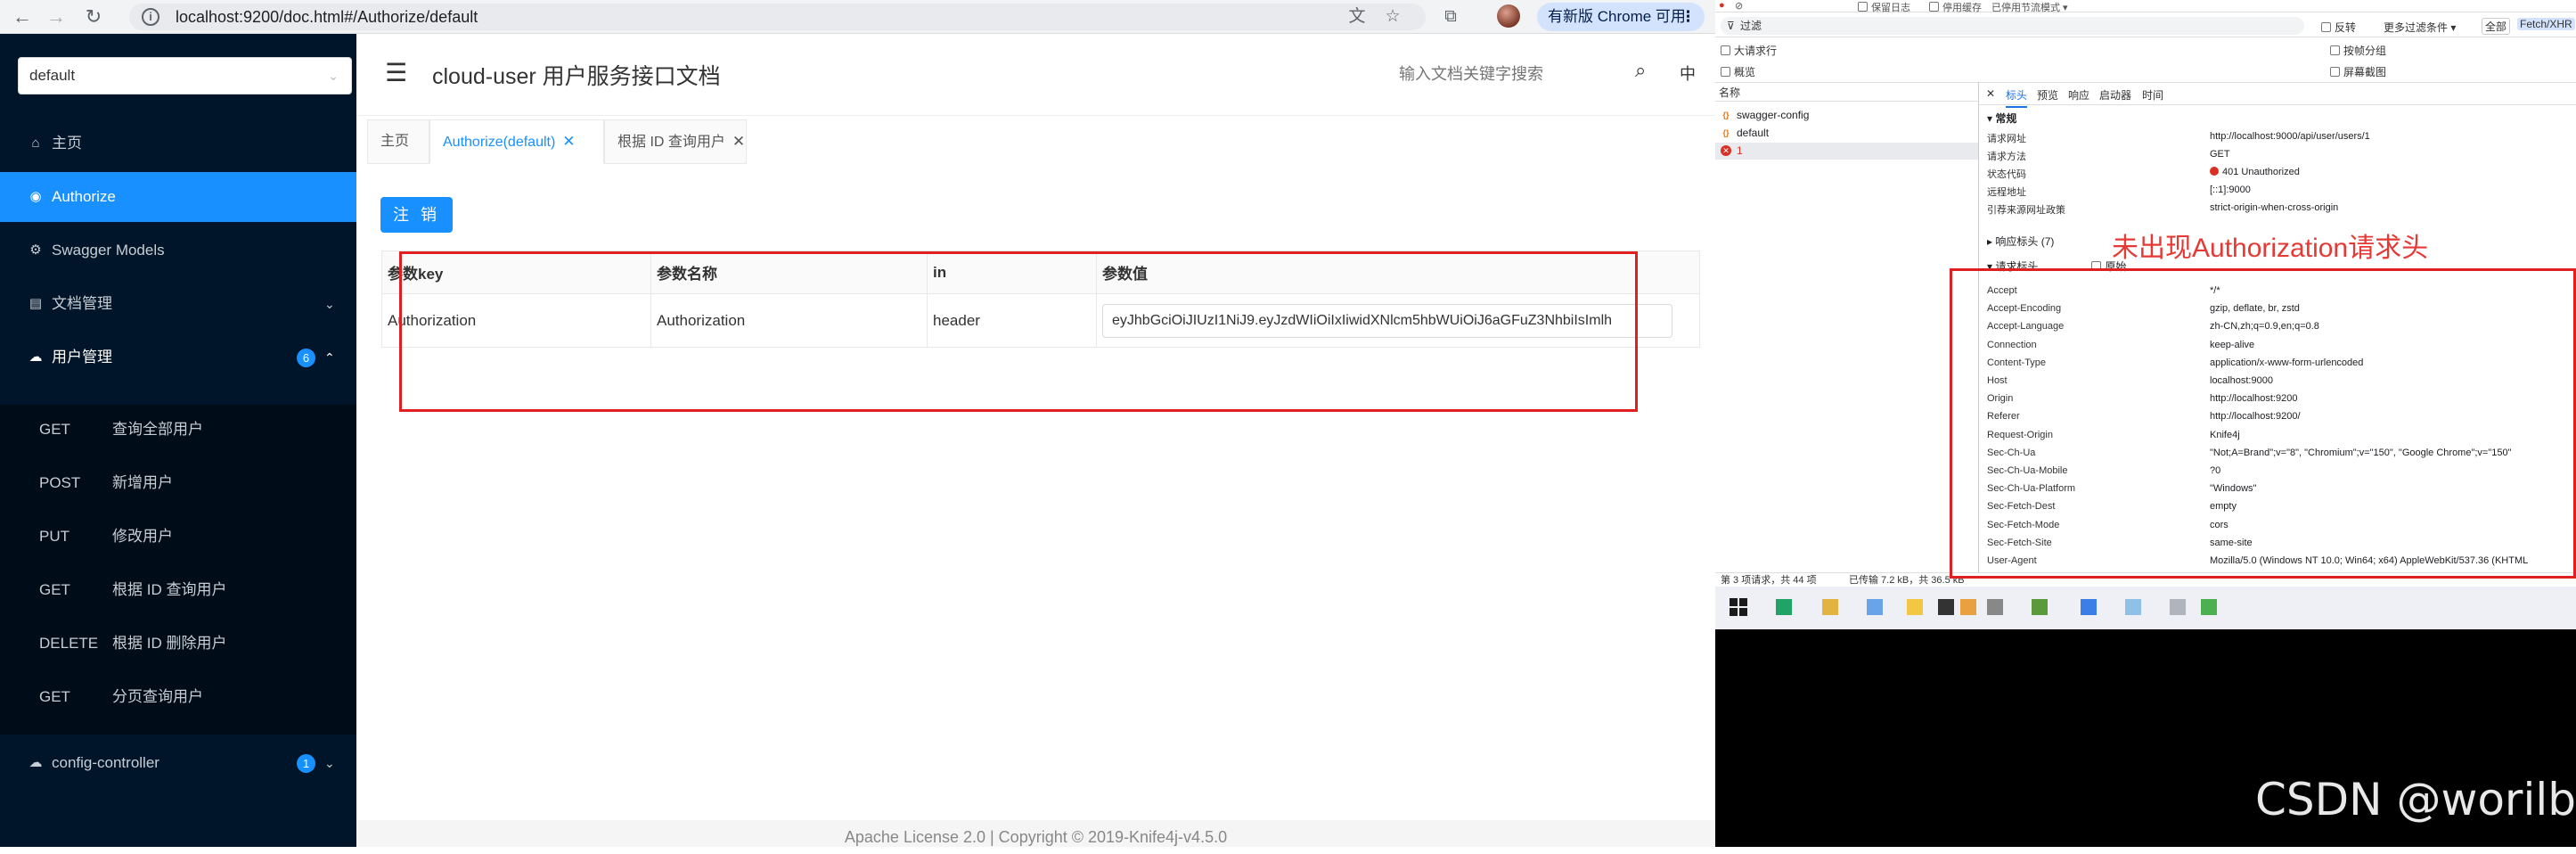  What do you see at coordinates (150, 17) in the screenshot?
I see `site-info-icon: i` at bounding box center [150, 17].